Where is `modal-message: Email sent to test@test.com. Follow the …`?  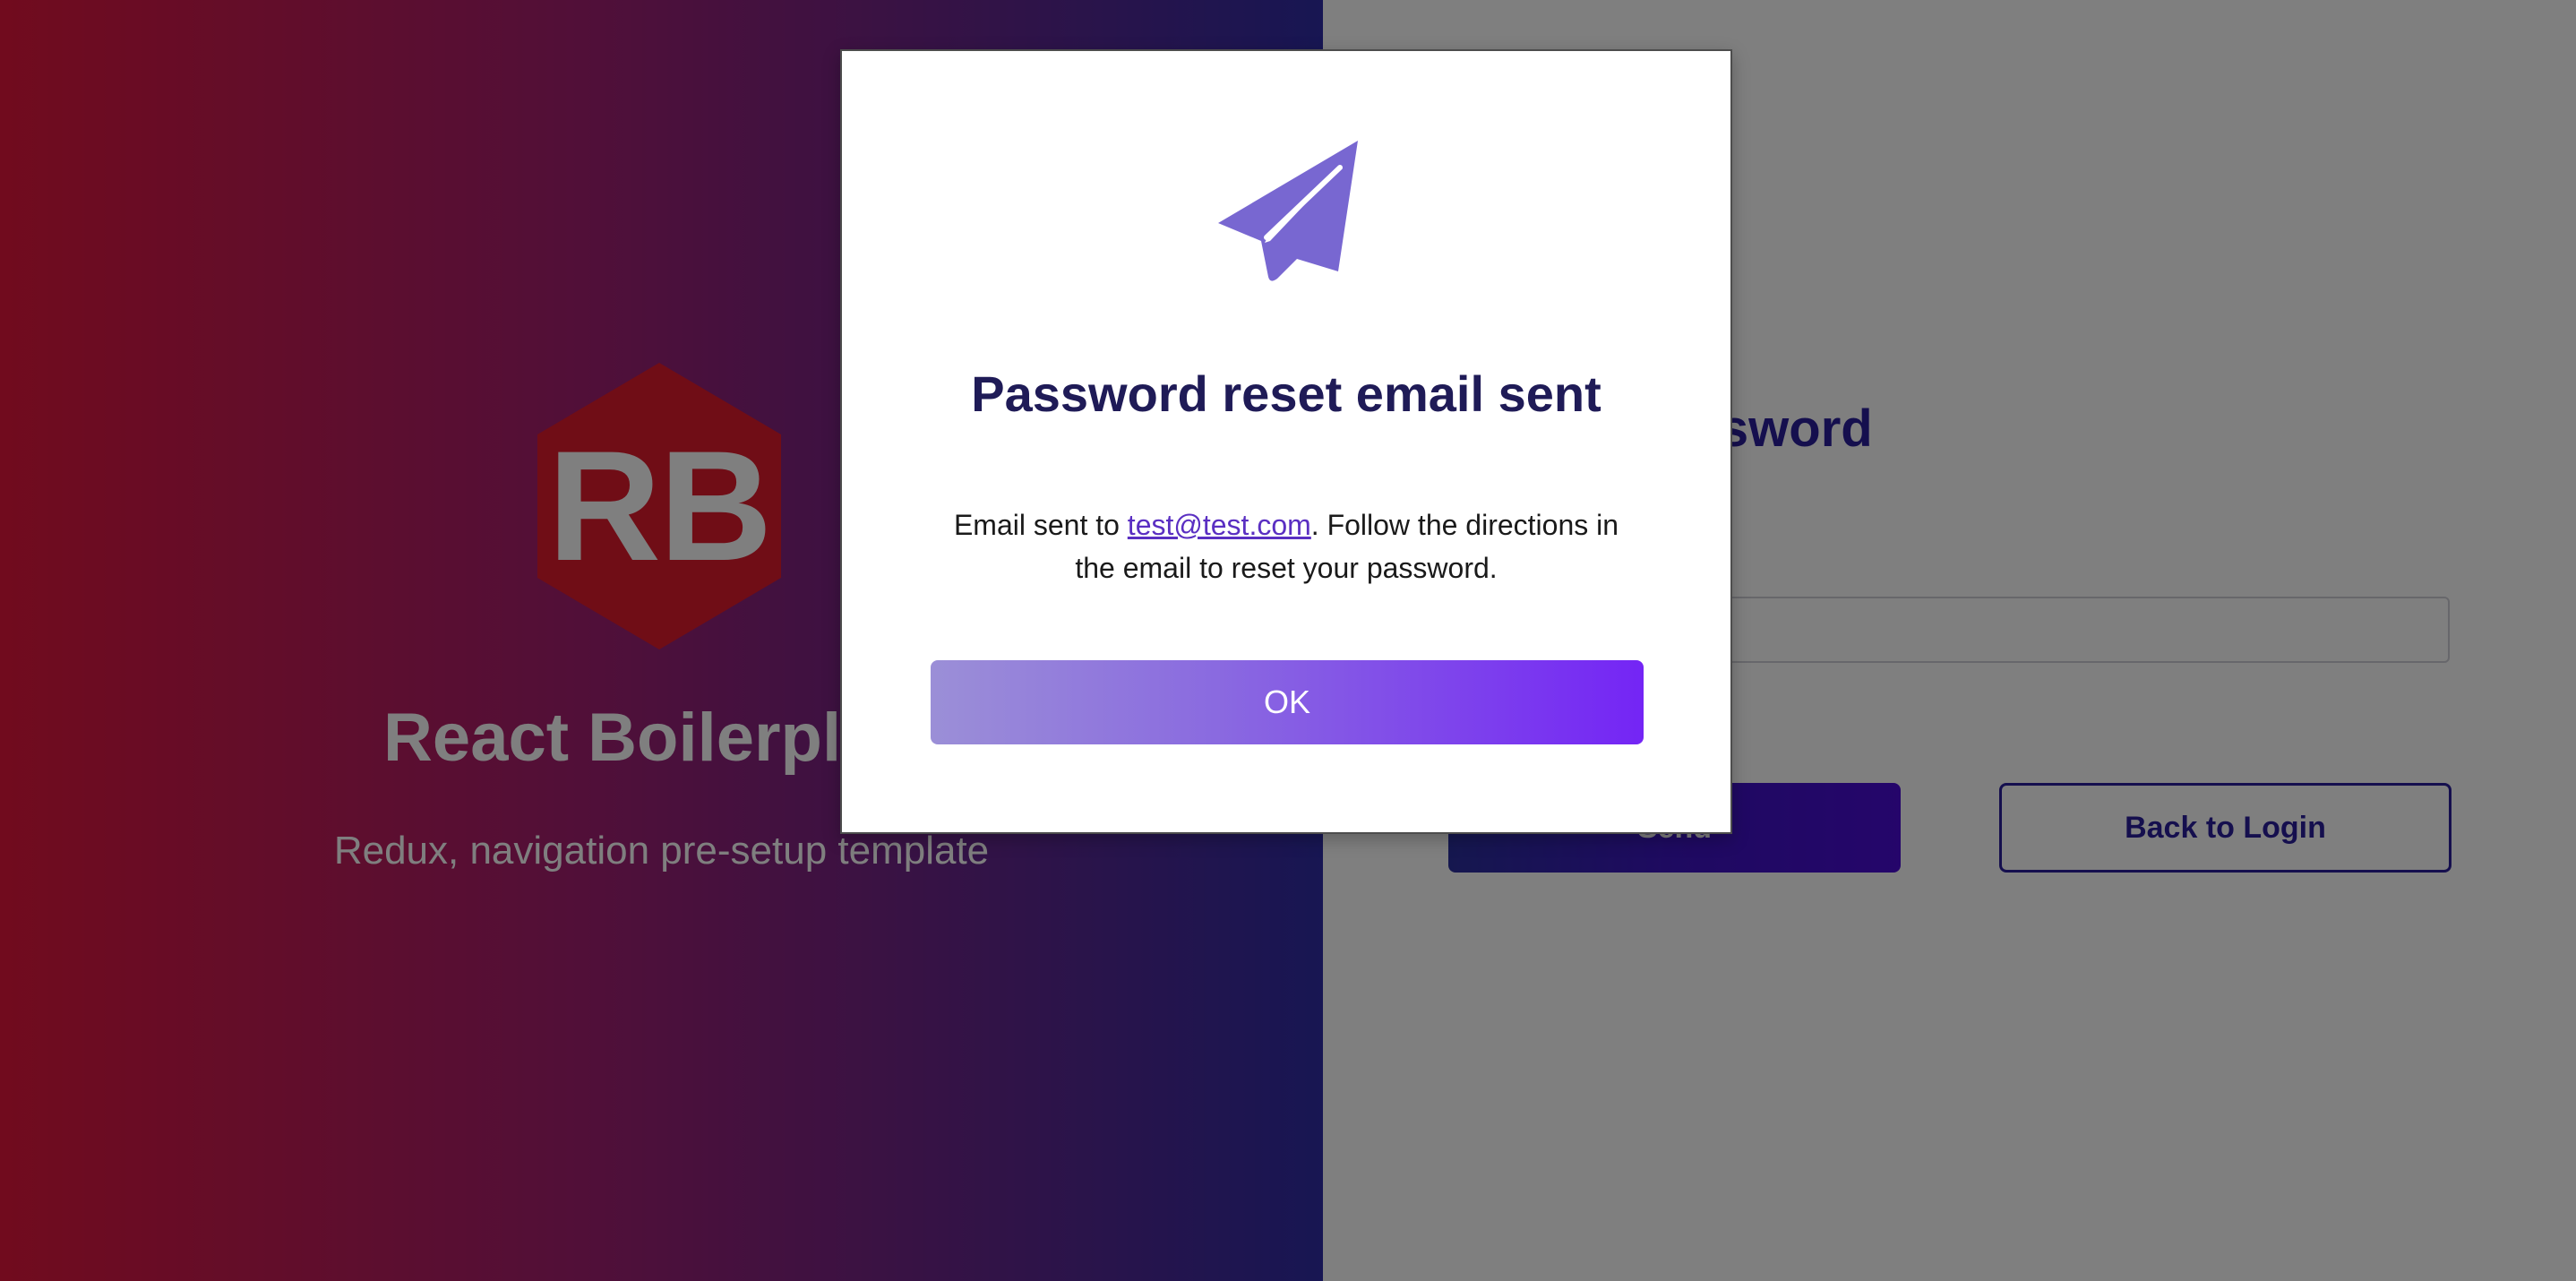
modal-message: Email sent to test@test.com. Follow the … is located at coordinates (1286, 546).